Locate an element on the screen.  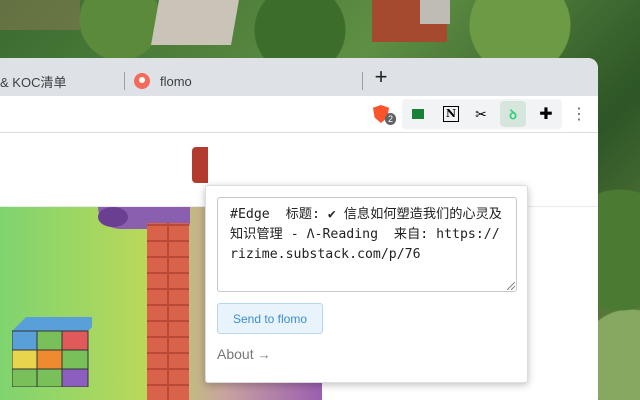
send-to-flomo-button: Send to flomo is located at coordinates (270, 318).